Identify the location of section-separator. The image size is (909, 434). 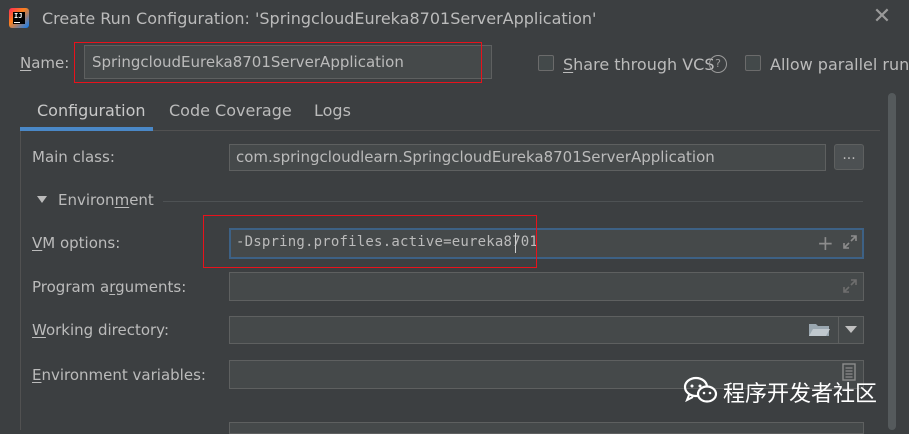
(513, 201).